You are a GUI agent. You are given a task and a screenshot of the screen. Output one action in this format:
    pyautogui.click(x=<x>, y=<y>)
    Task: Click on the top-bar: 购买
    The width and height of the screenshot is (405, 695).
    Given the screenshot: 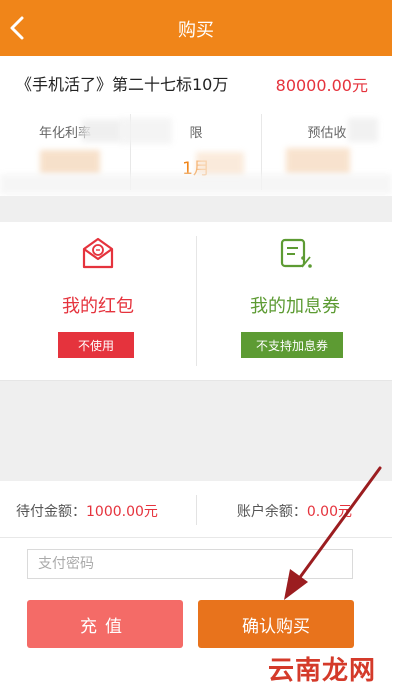 What is the action you would take?
    pyautogui.click(x=196, y=28)
    